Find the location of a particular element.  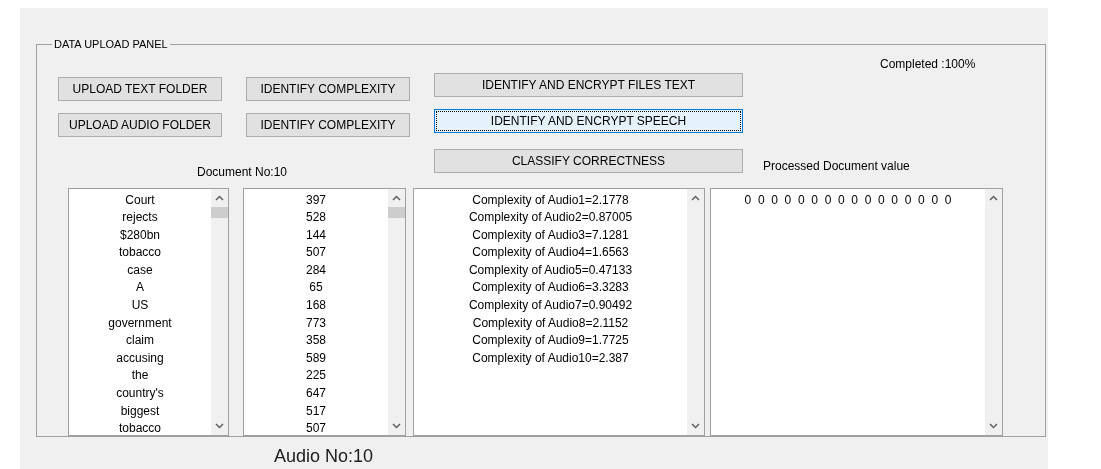

list-item: case is located at coordinates (140, 270).